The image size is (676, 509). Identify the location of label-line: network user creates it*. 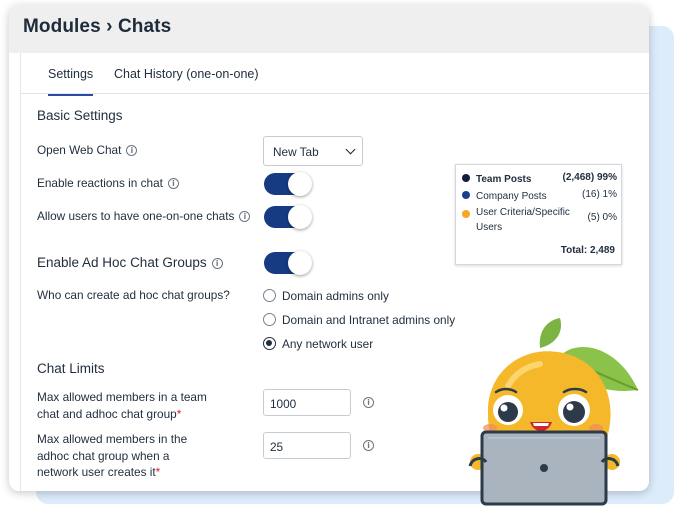
(112, 472).